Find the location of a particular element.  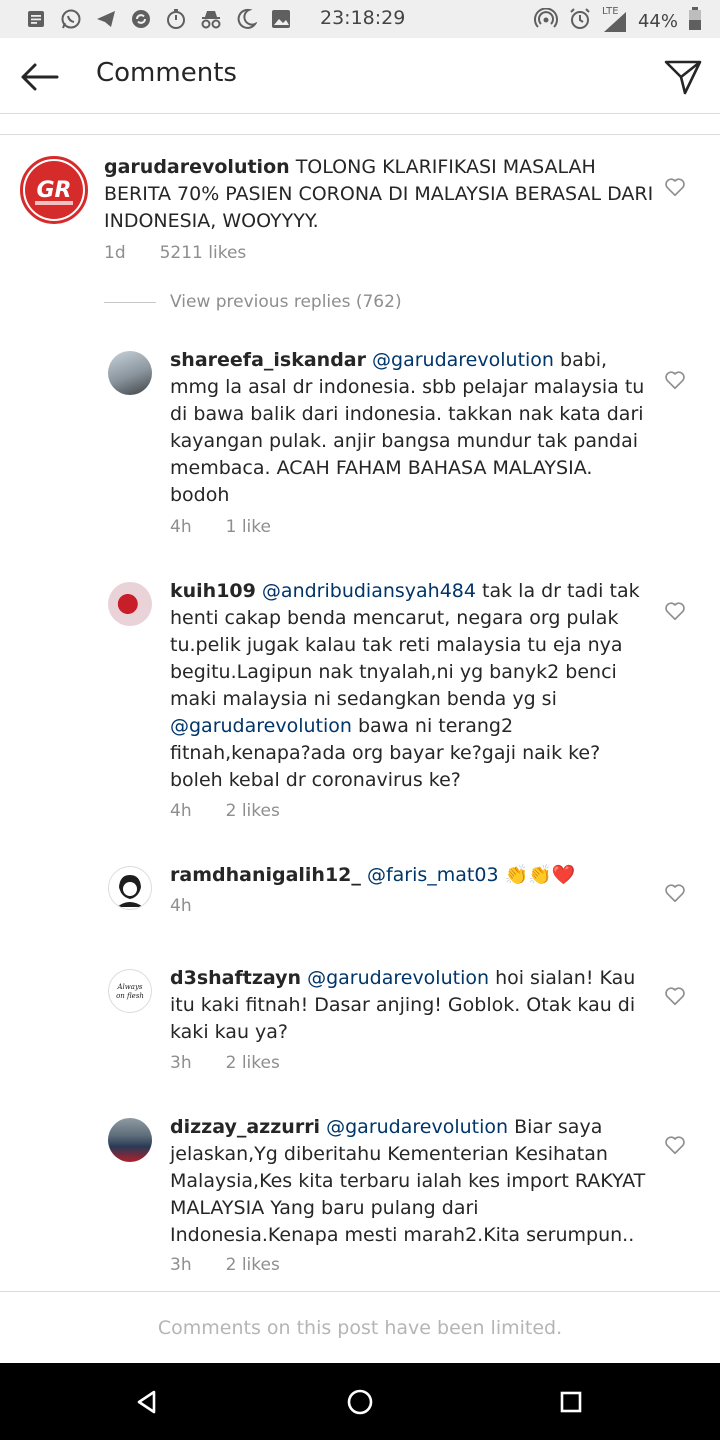

triangle-back-icon is located at coordinates (146, 1402).